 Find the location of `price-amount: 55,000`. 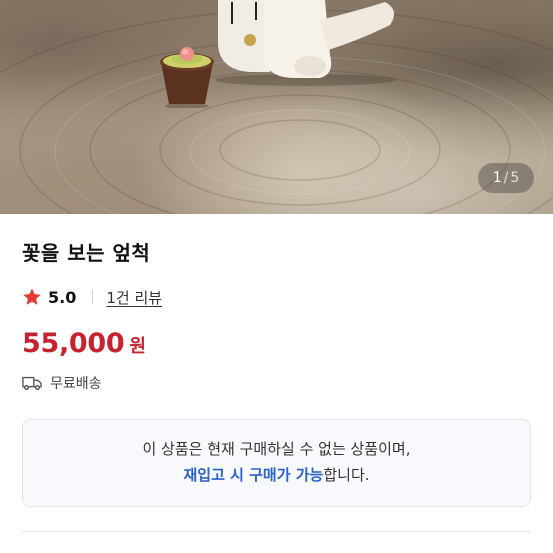

price-amount: 55,000 is located at coordinates (73, 343).